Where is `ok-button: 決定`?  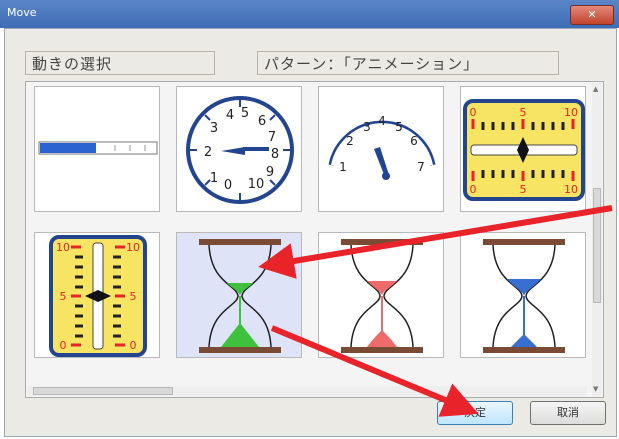
ok-button: 決定 is located at coordinates (475, 413).